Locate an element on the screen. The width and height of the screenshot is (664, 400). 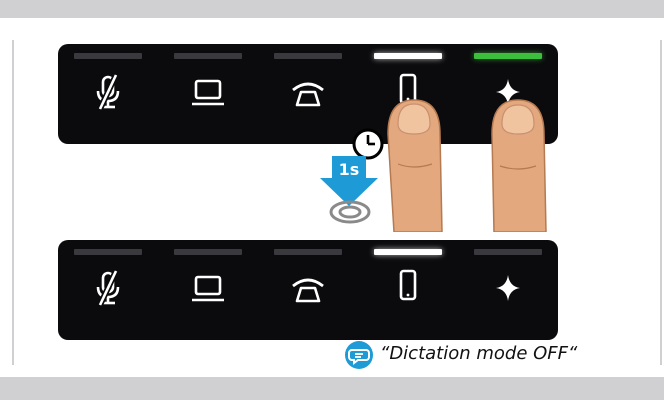
sparkle-icon is located at coordinates (508, 288).